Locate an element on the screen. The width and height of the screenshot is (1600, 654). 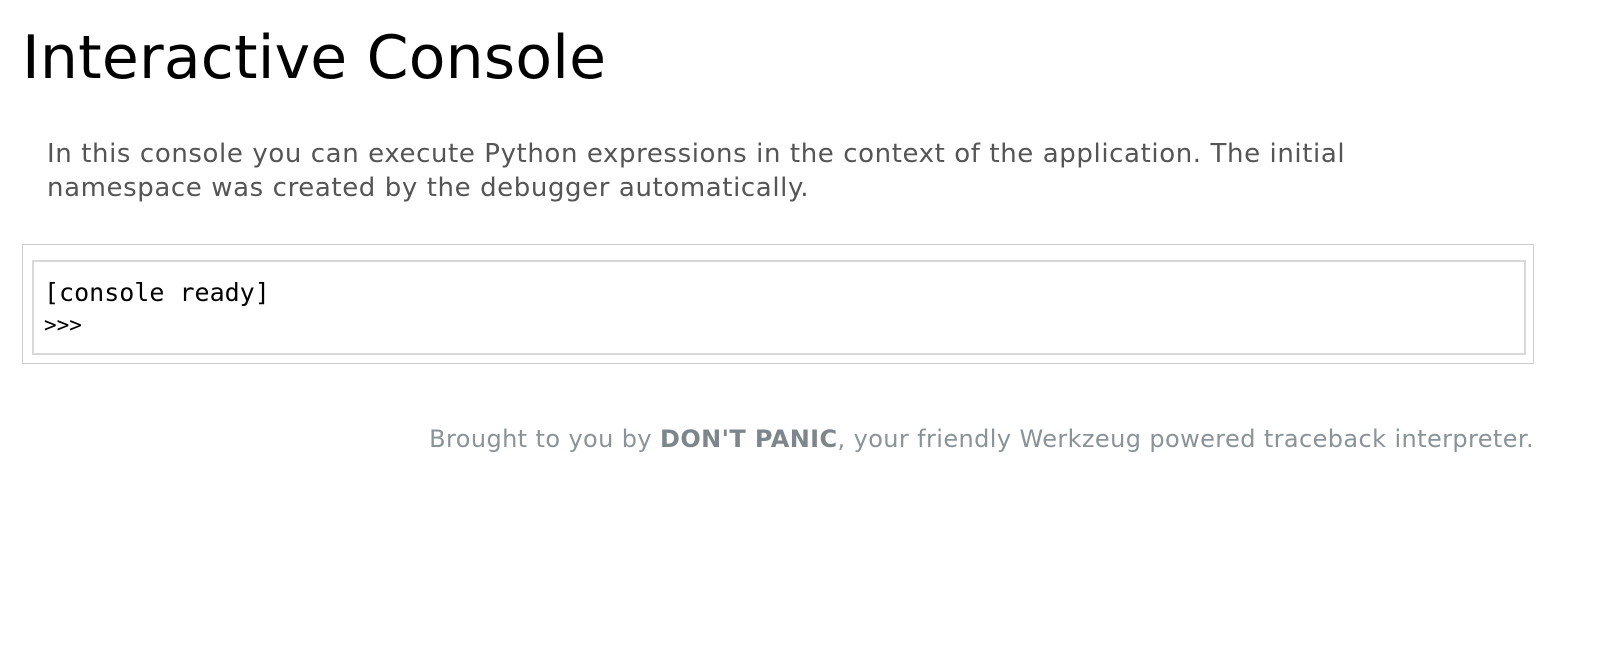
console-box: [console ready] >>> is located at coordinates (779, 307).